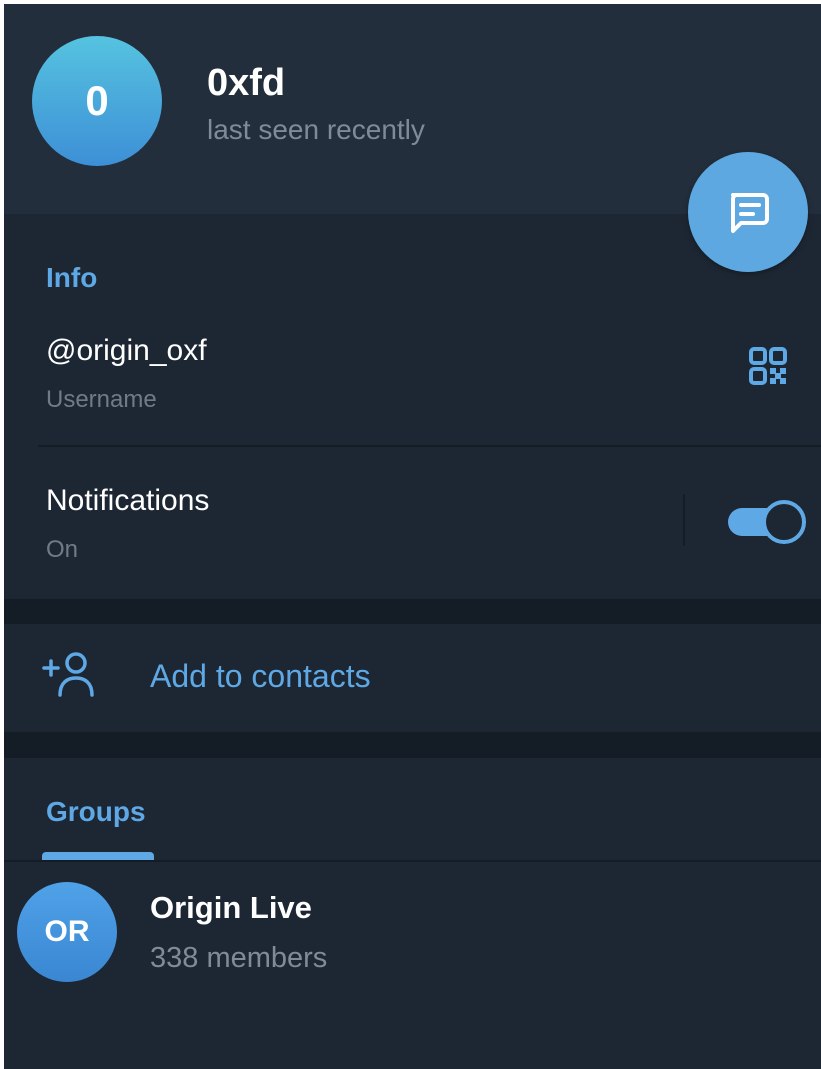 The width and height of the screenshot is (821, 1069). What do you see at coordinates (412, 861) in the screenshot?
I see `tabs-divider` at bounding box center [412, 861].